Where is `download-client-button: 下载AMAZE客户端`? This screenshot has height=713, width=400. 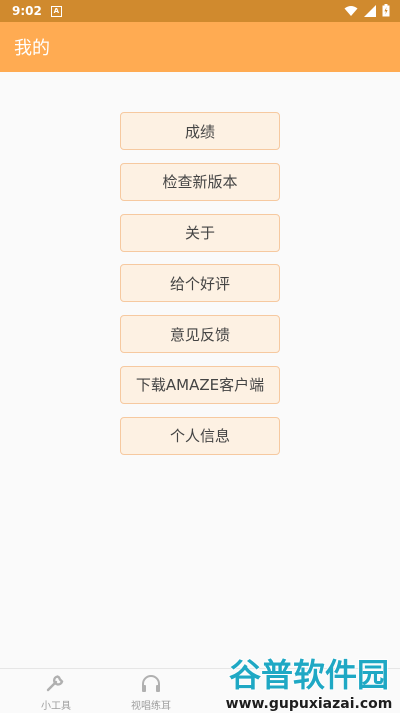 download-client-button: 下载AMAZE客户端 is located at coordinates (200, 384).